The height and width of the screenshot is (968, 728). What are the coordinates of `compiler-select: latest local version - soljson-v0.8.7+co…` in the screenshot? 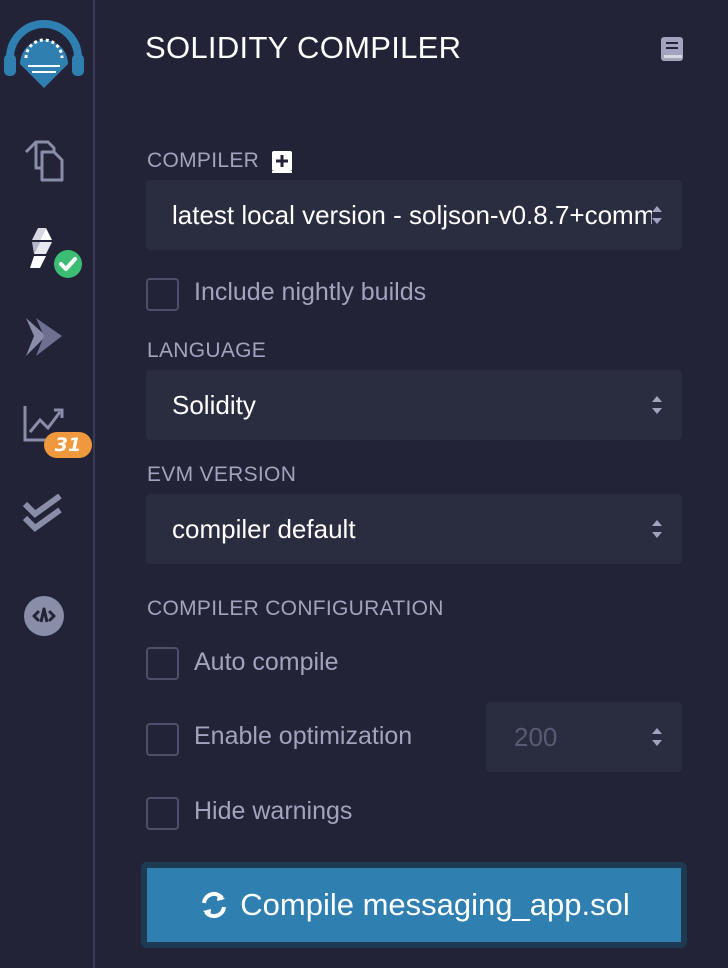 It's located at (414, 215).